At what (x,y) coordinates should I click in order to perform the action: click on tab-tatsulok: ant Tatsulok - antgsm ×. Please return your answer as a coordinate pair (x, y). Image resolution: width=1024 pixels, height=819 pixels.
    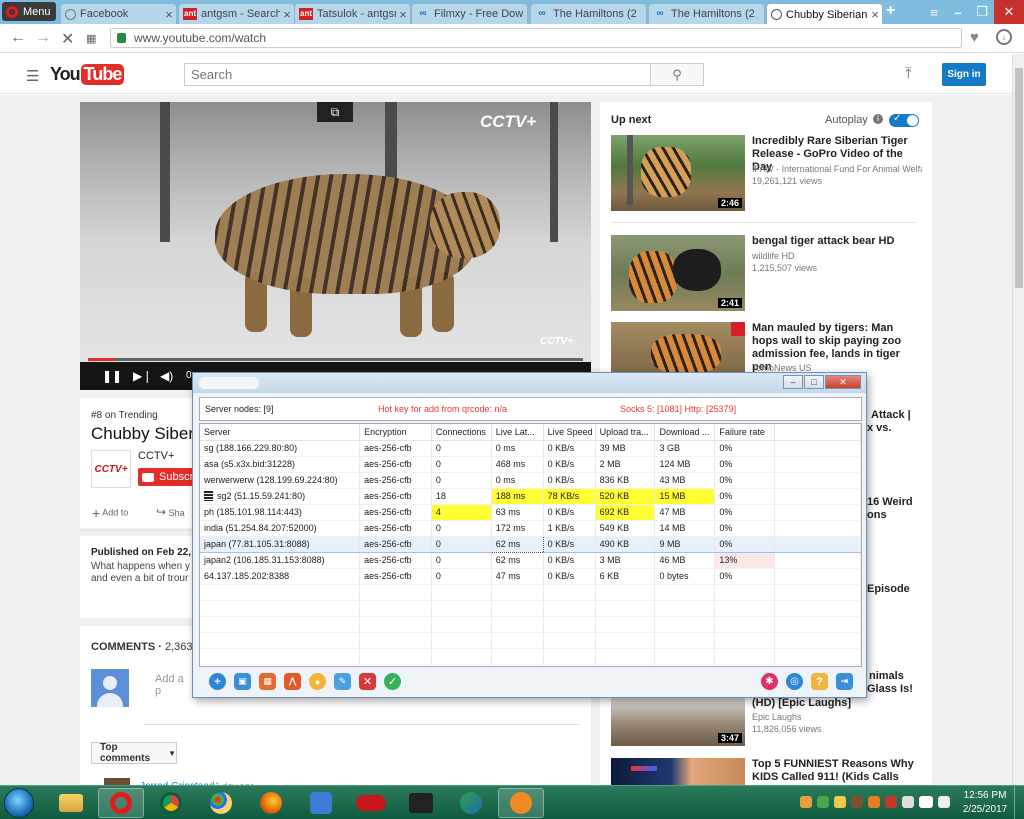
    Looking at the image, I should click on (352, 13).